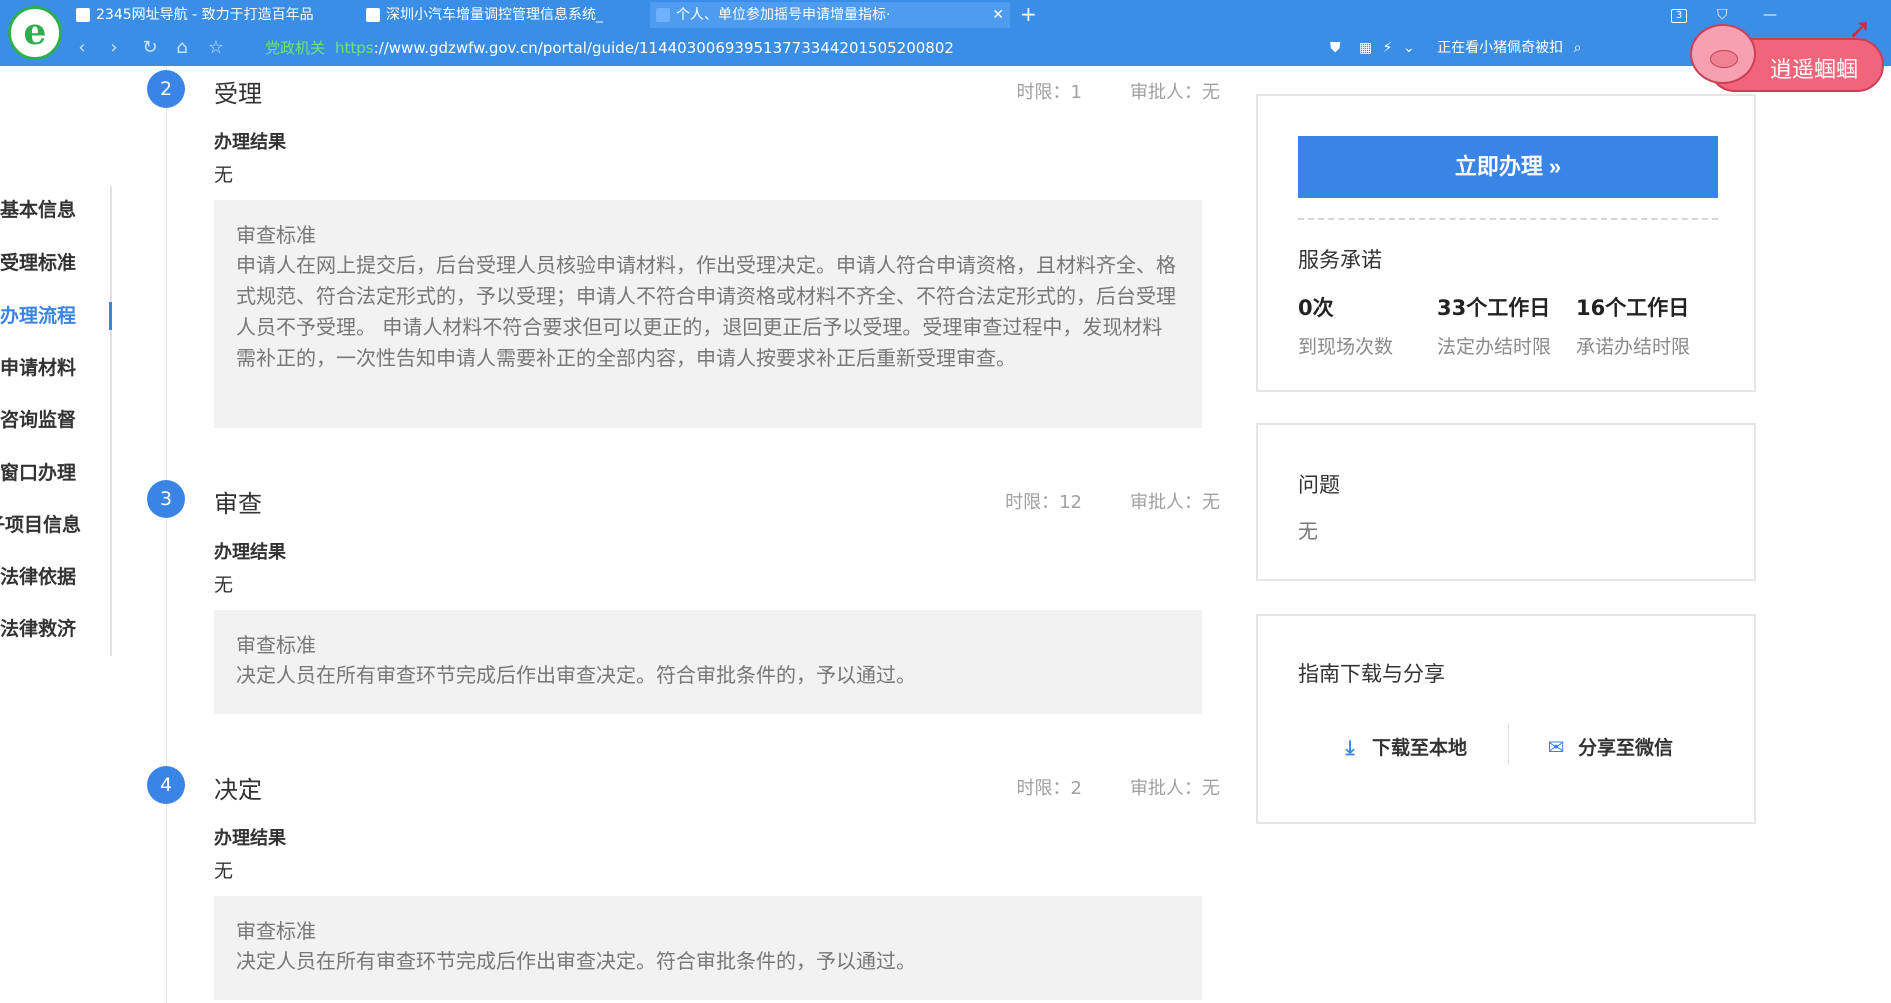  What do you see at coordinates (1371, 674) in the screenshot?
I see `guide-title: 指南下载与分享` at bounding box center [1371, 674].